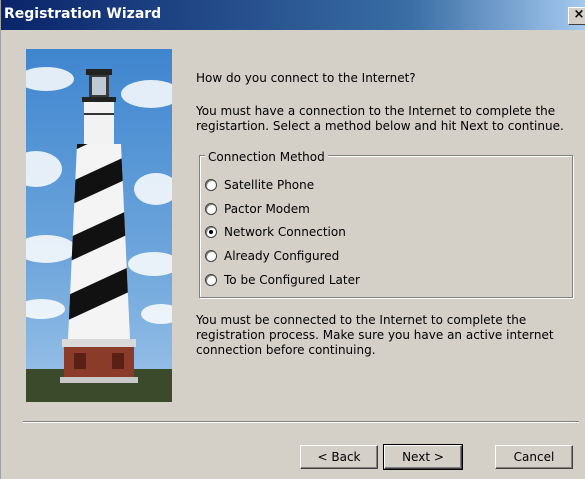 Image resolution: width=585 pixels, height=479 pixels. What do you see at coordinates (423, 457) in the screenshot?
I see `next-button: Next >` at bounding box center [423, 457].